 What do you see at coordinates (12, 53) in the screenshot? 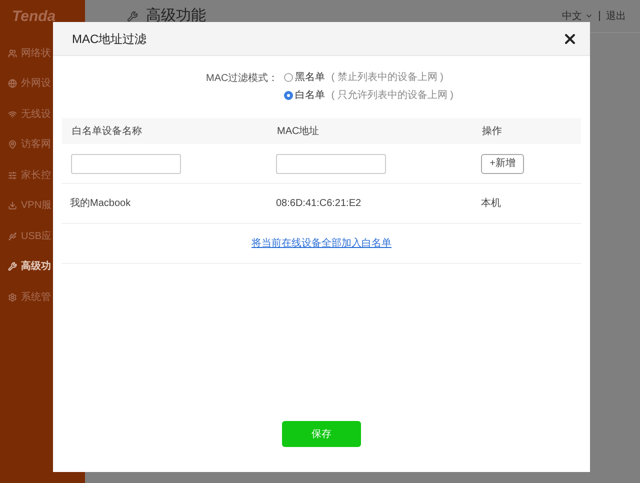
I see `people-icon` at bounding box center [12, 53].